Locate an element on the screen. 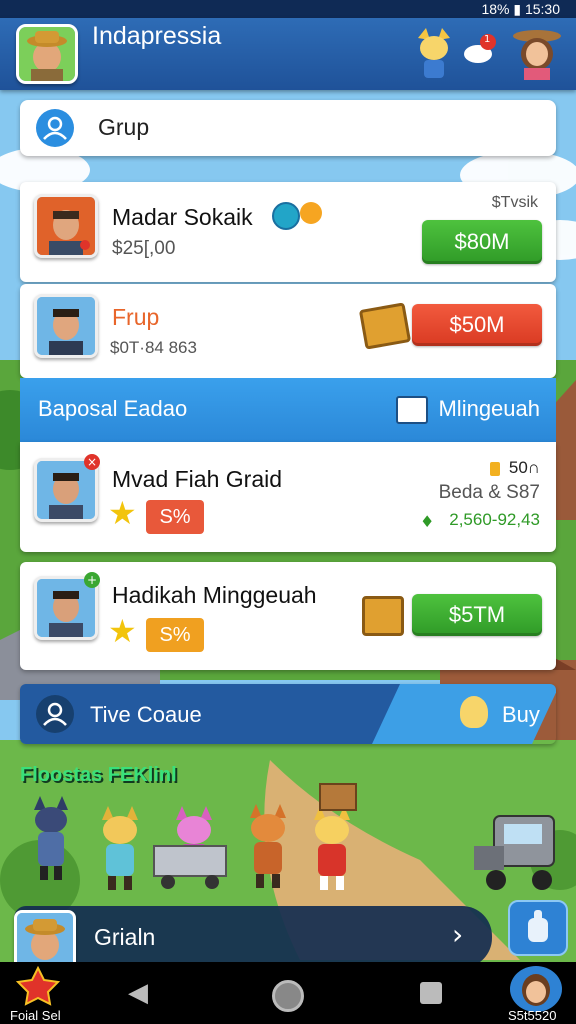  section-header: Baposal Eadao Mlingeuah is located at coordinates (288, 410).